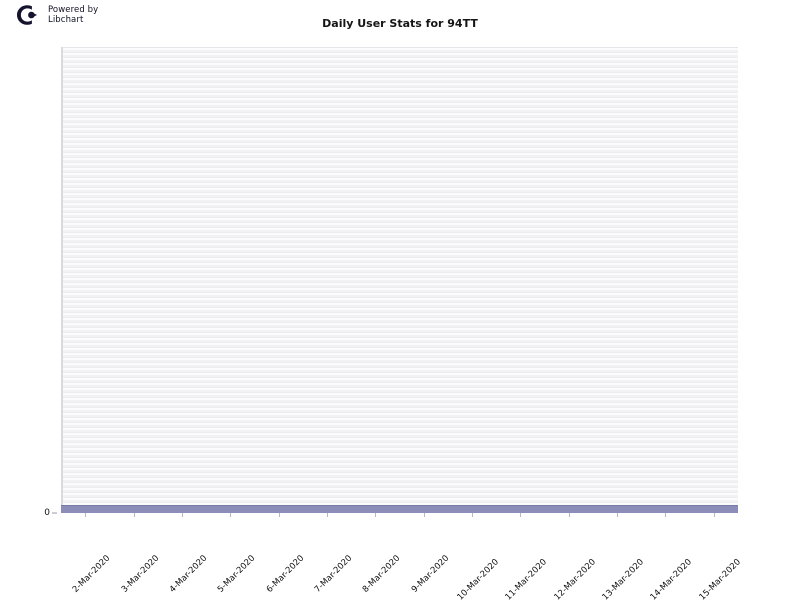  Describe the element at coordinates (623, 580) in the screenshot. I see `x-axis-tick-label-text: 13-Mar-2020` at that location.